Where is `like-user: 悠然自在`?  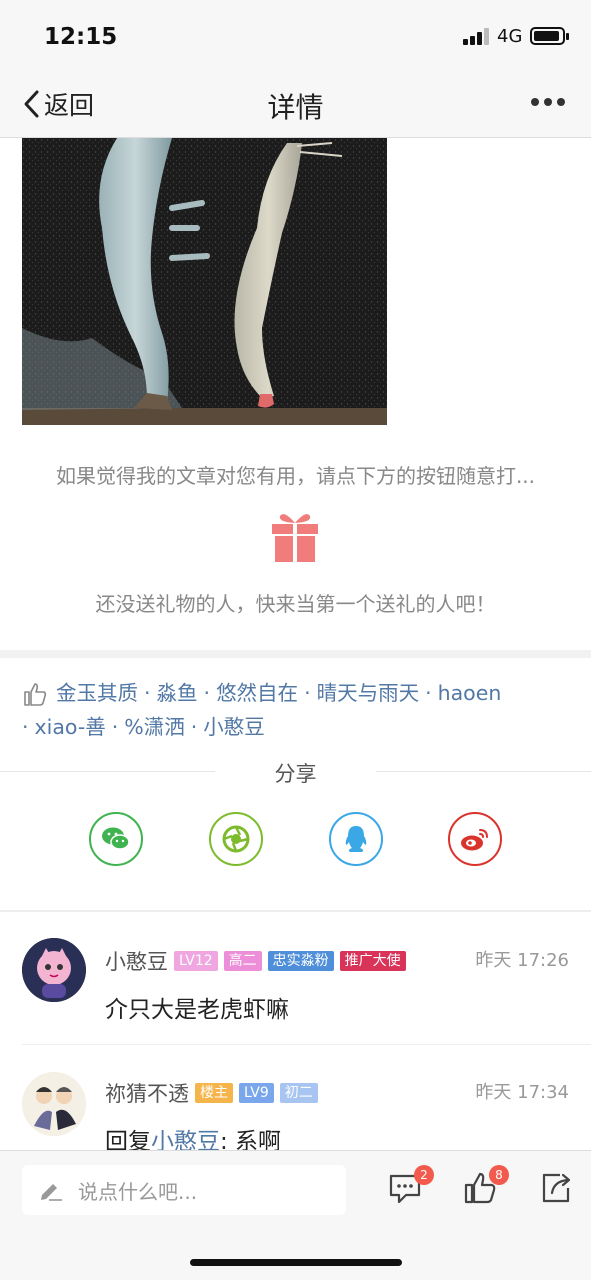
like-user: 悠然自在 is located at coordinates (257, 693).